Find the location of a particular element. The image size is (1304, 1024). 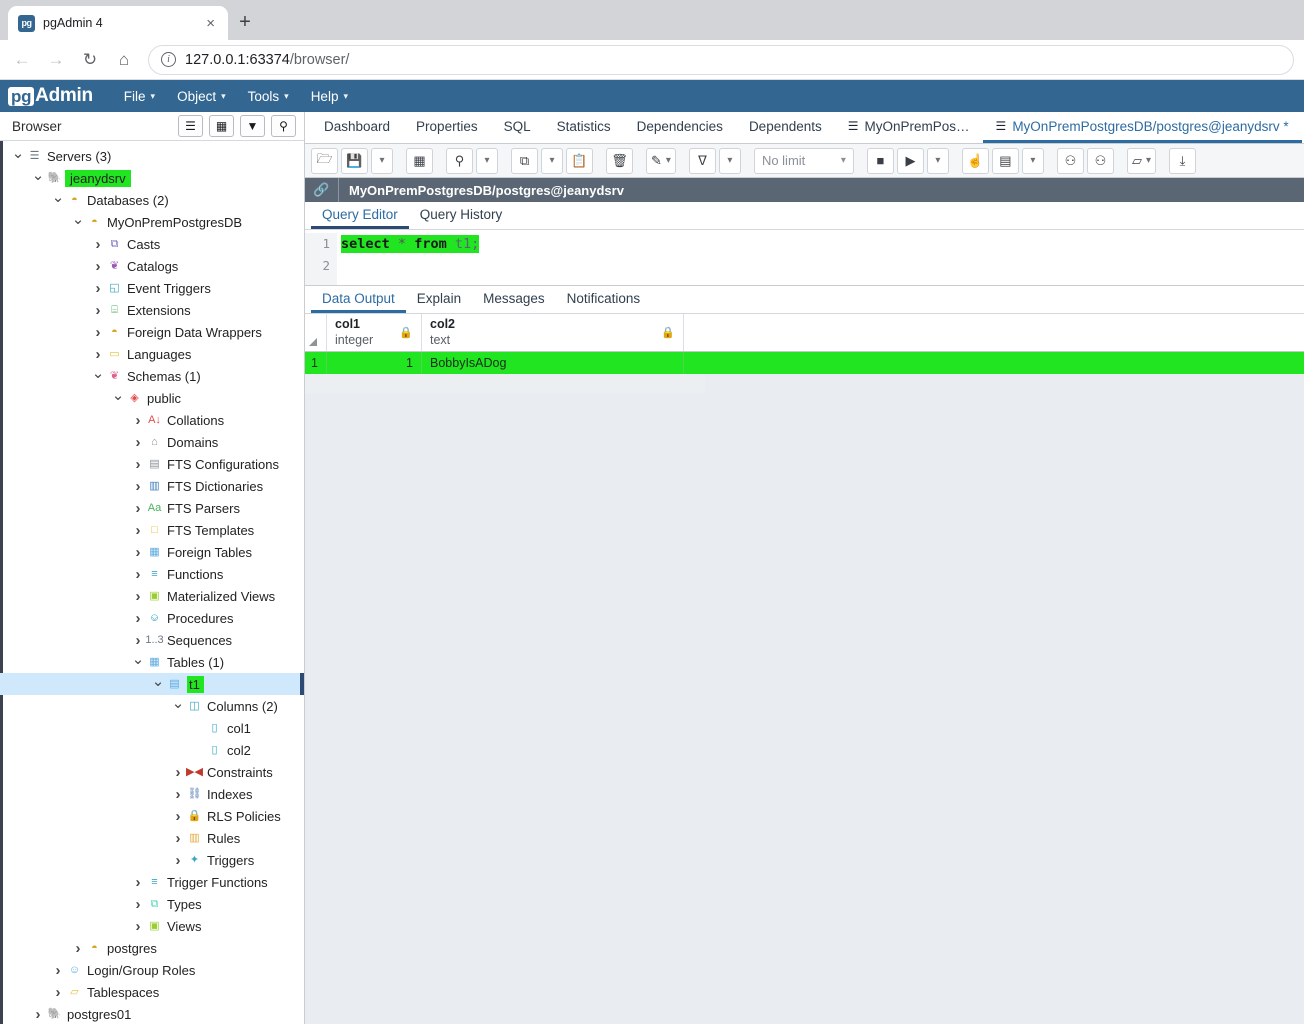

filter-icon: ▼ is located at coordinates (252, 126).